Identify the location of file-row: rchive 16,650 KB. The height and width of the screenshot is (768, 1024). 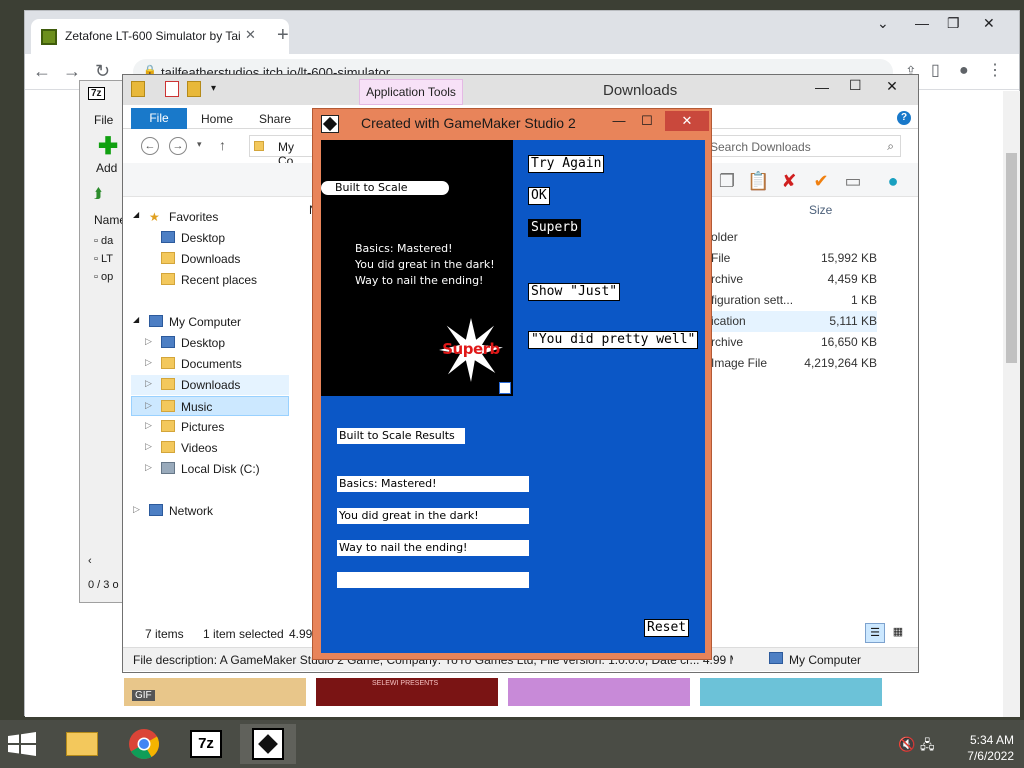
(787, 342).